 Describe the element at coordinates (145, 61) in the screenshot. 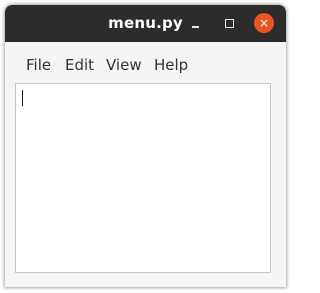

I see `menu-bar: File Edit View Help` at that location.